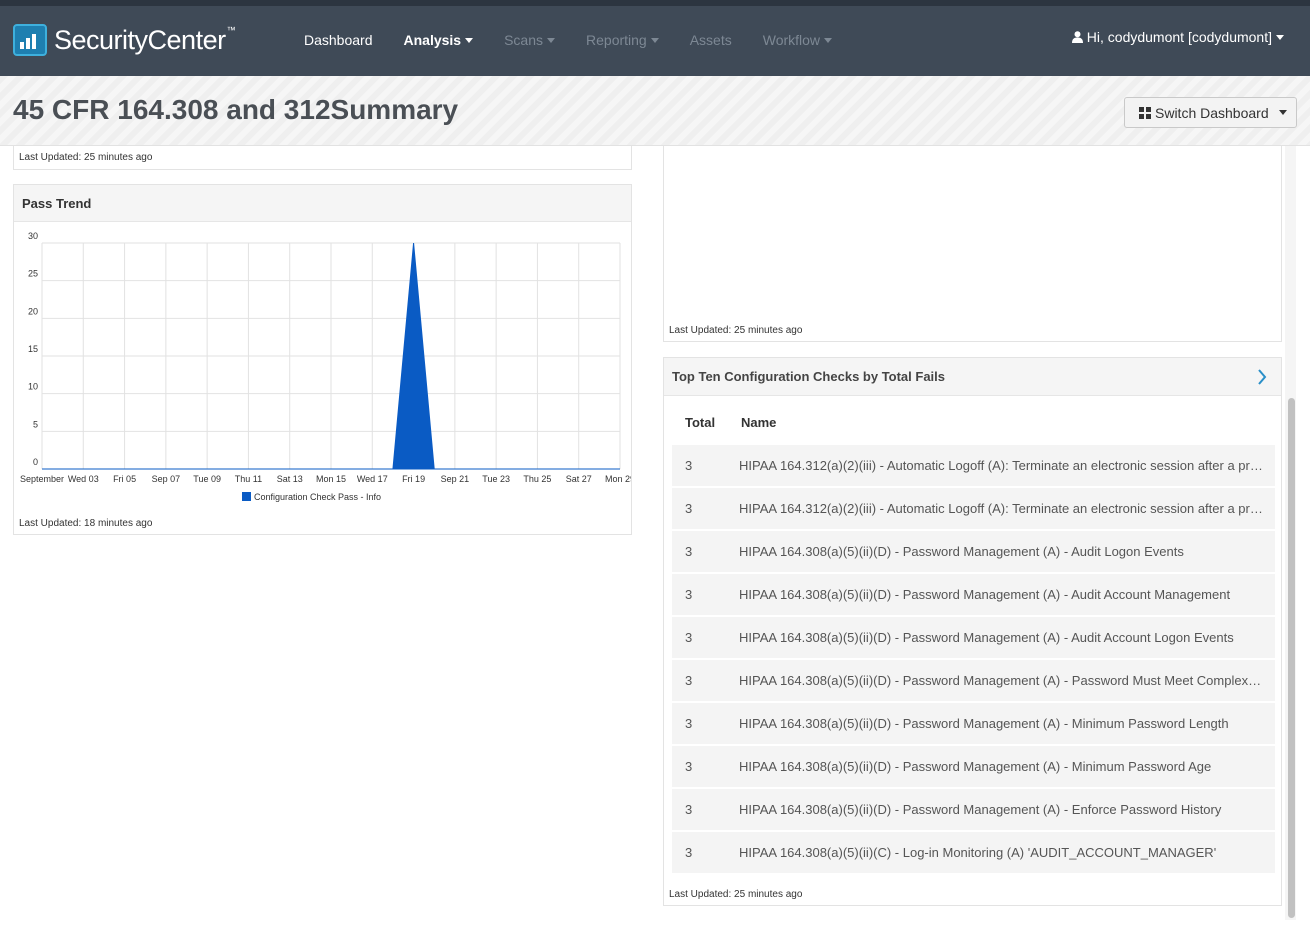  I want to click on nav-item-assets: Assets, so click(711, 40).